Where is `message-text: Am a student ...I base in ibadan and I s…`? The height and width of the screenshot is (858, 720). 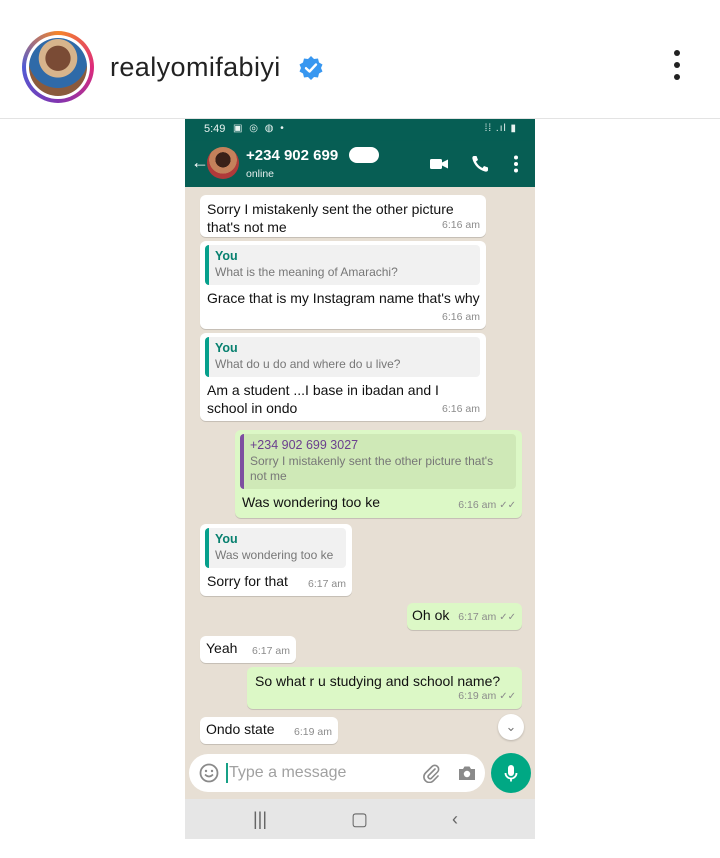 message-text: Am a student ...I base in ibadan and I s… is located at coordinates (323, 399).